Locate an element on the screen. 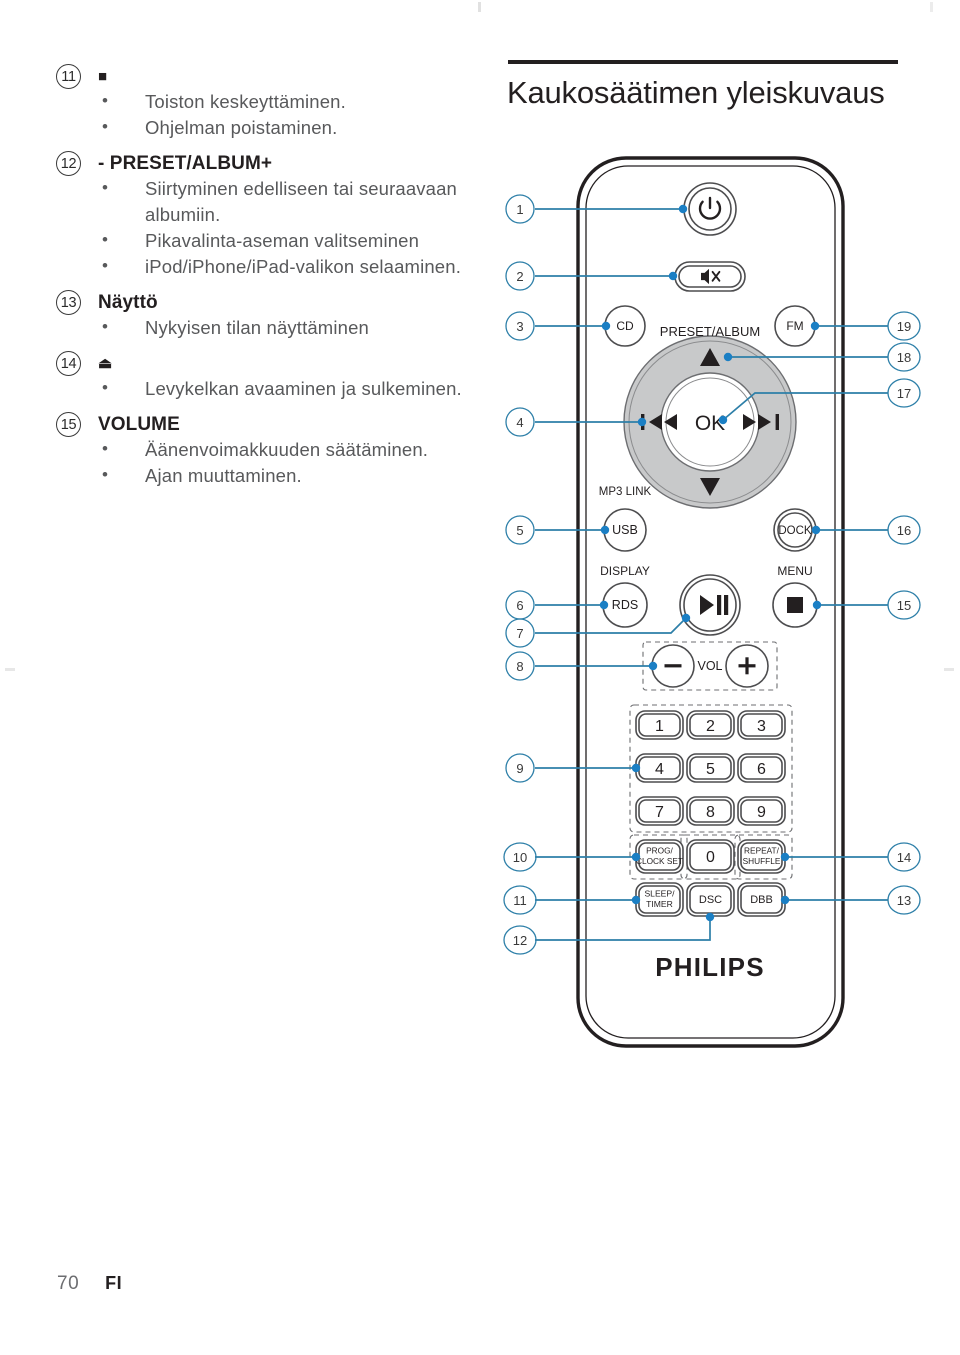 The height and width of the screenshot is (1355, 960). legend-entry-number: 13 is located at coordinates (68, 302).